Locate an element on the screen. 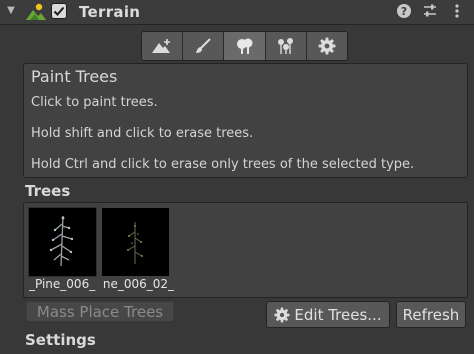  terrain-toolbar is located at coordinates (244, 46).